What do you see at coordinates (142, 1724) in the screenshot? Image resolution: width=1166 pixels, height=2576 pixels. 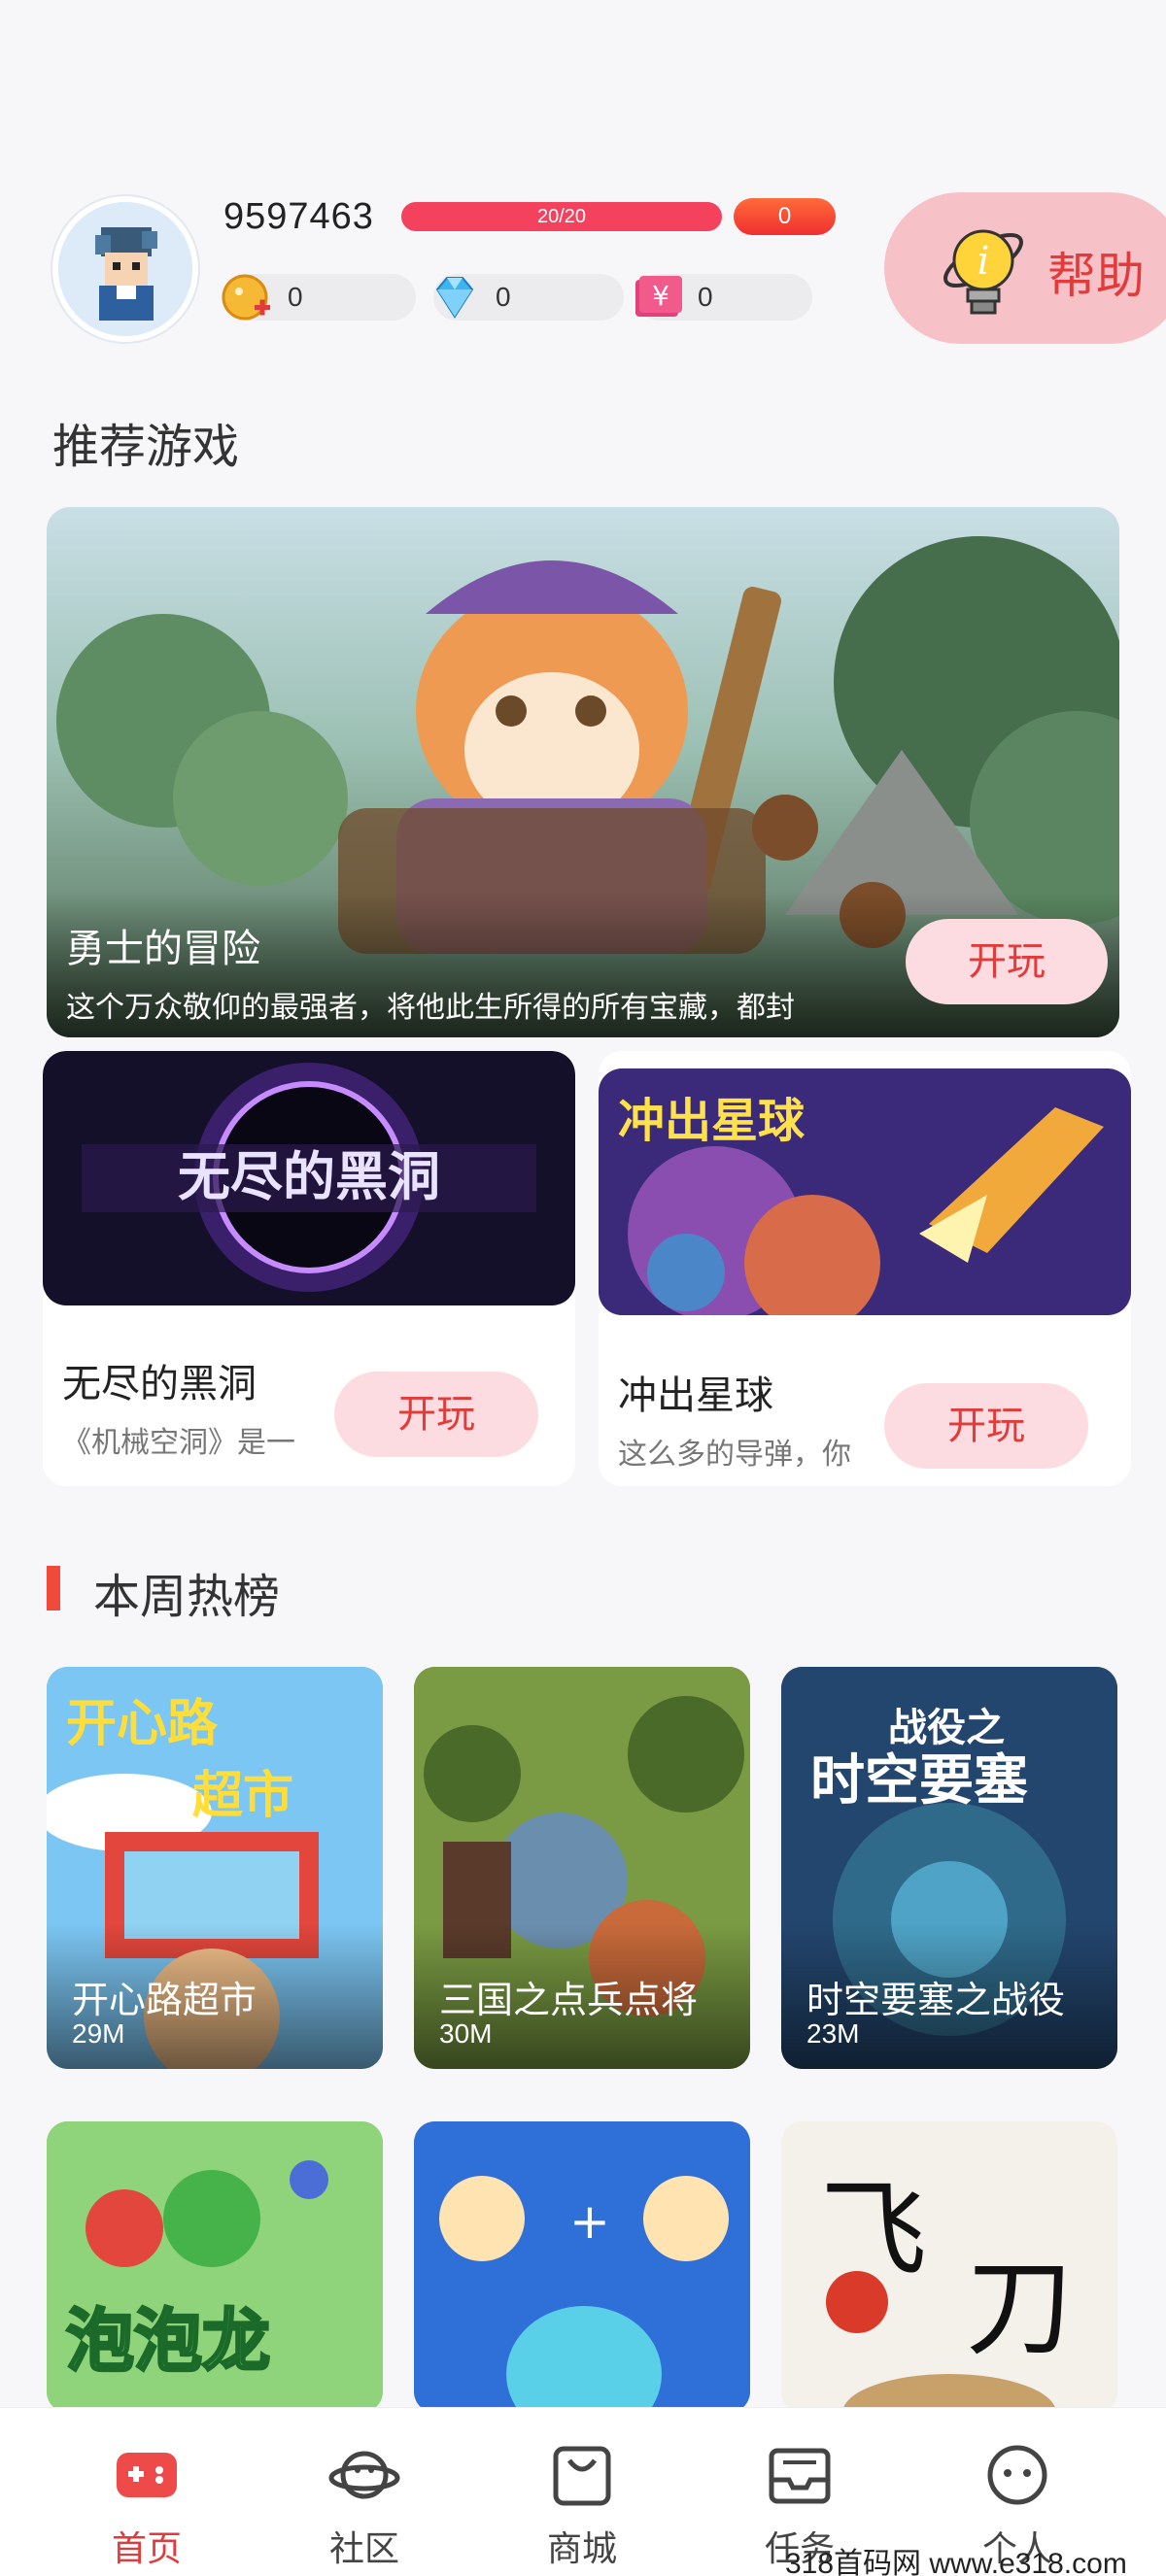 I see `svg-text: 开心路` at bounding box center [142, 1724].